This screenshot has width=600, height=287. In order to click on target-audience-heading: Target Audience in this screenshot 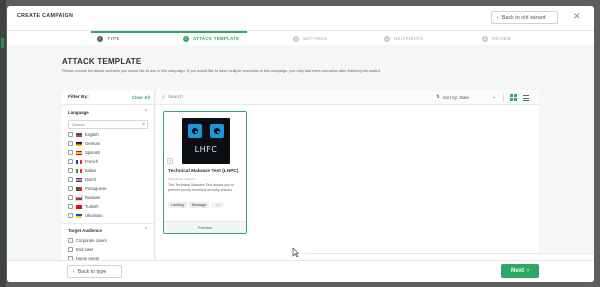, I will do `click(85, 230)`.